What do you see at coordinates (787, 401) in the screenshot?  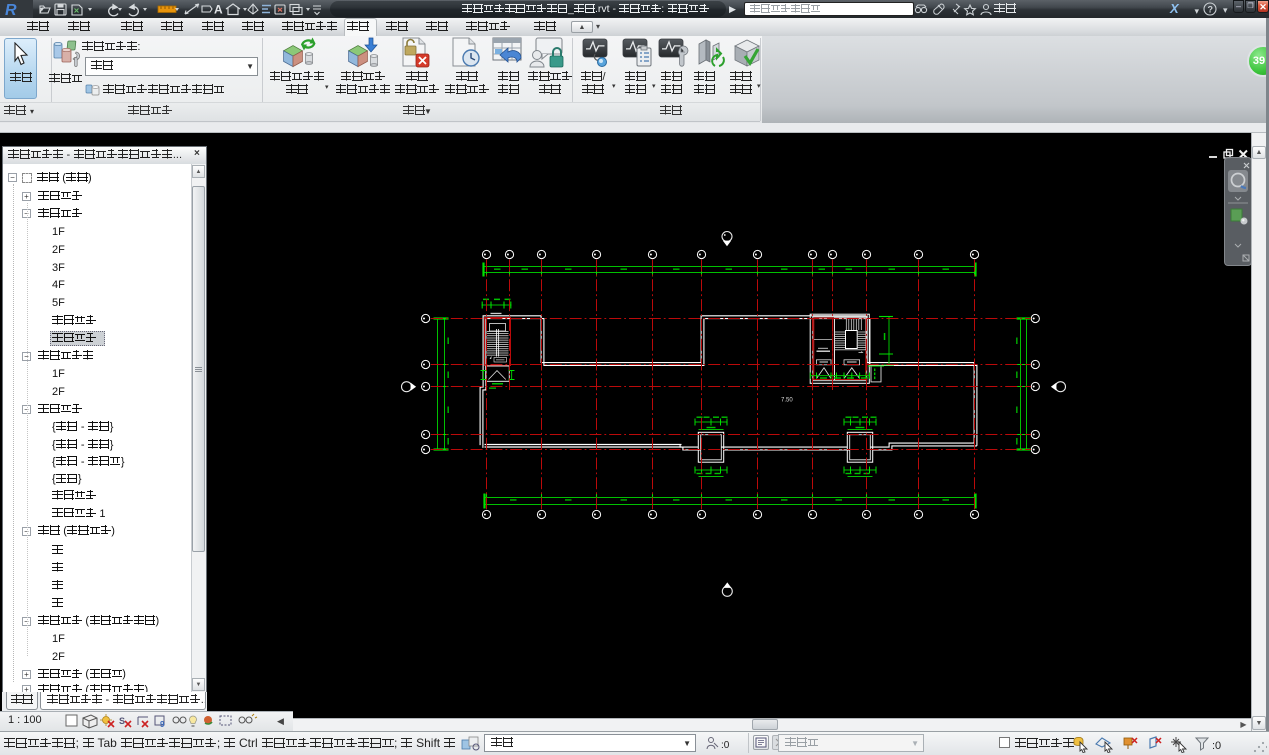 I see `svg-text: 7.50` at bounding box center [787, 401].